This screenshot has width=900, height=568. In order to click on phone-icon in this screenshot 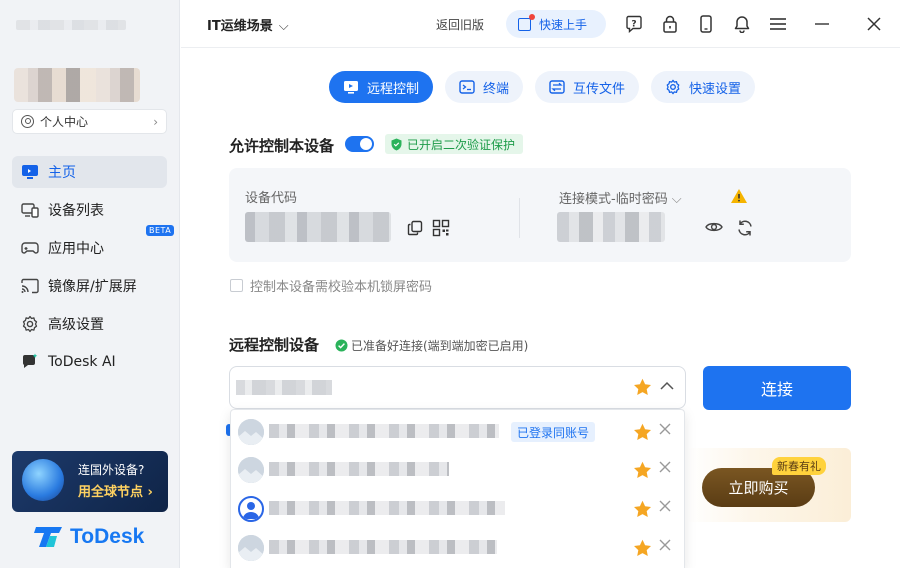, I will do `click(706, 24)`.